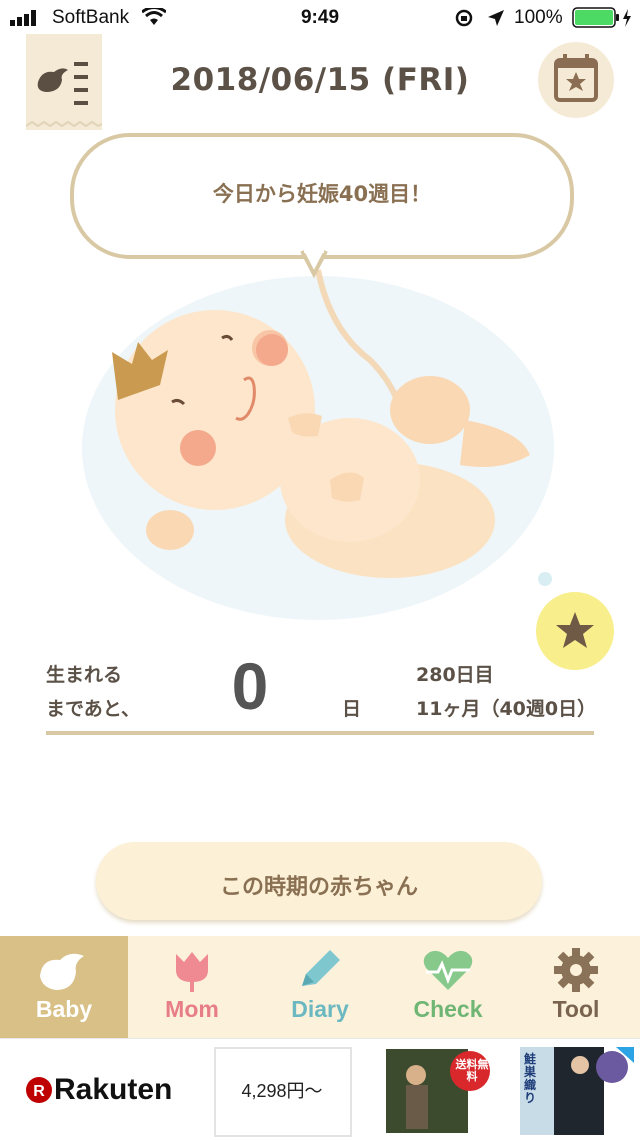 The image size is (640, 1140). I want to click on ad-brand: Rakuten, so click(113, 1089).